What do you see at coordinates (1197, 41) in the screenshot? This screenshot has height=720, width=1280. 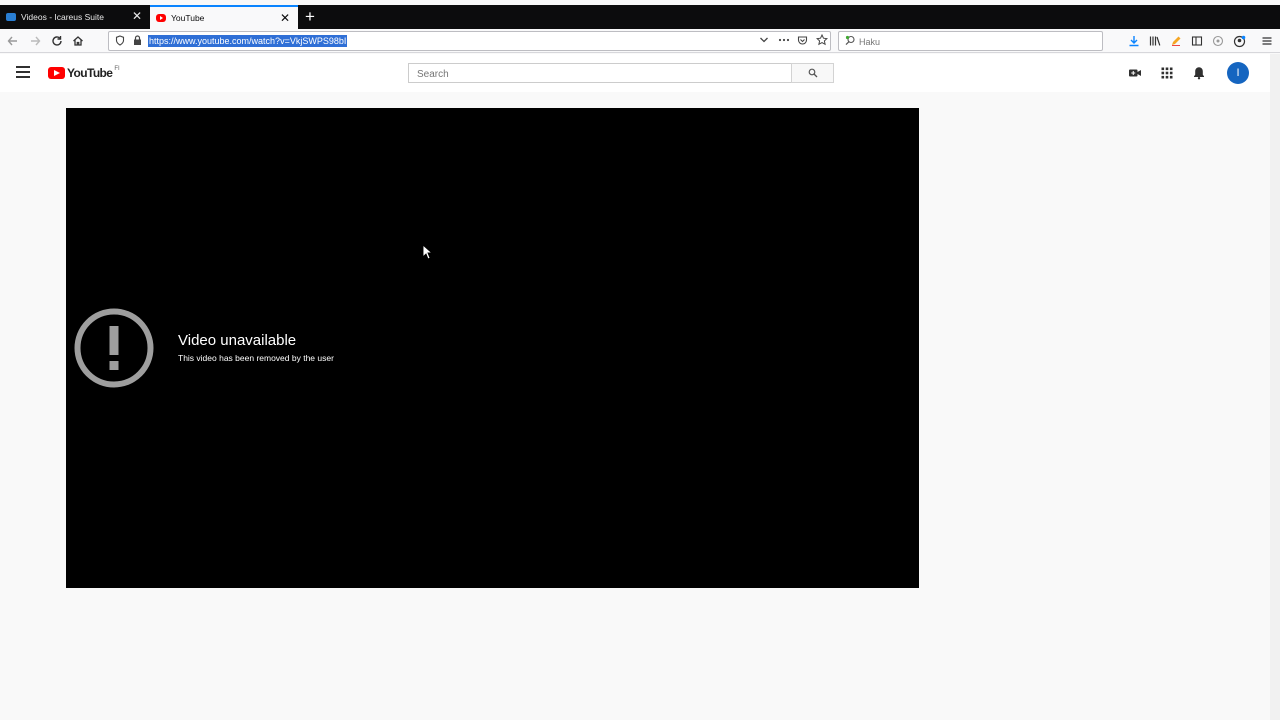 I see `sidebar-icon` at bounding box center [1197, 41].